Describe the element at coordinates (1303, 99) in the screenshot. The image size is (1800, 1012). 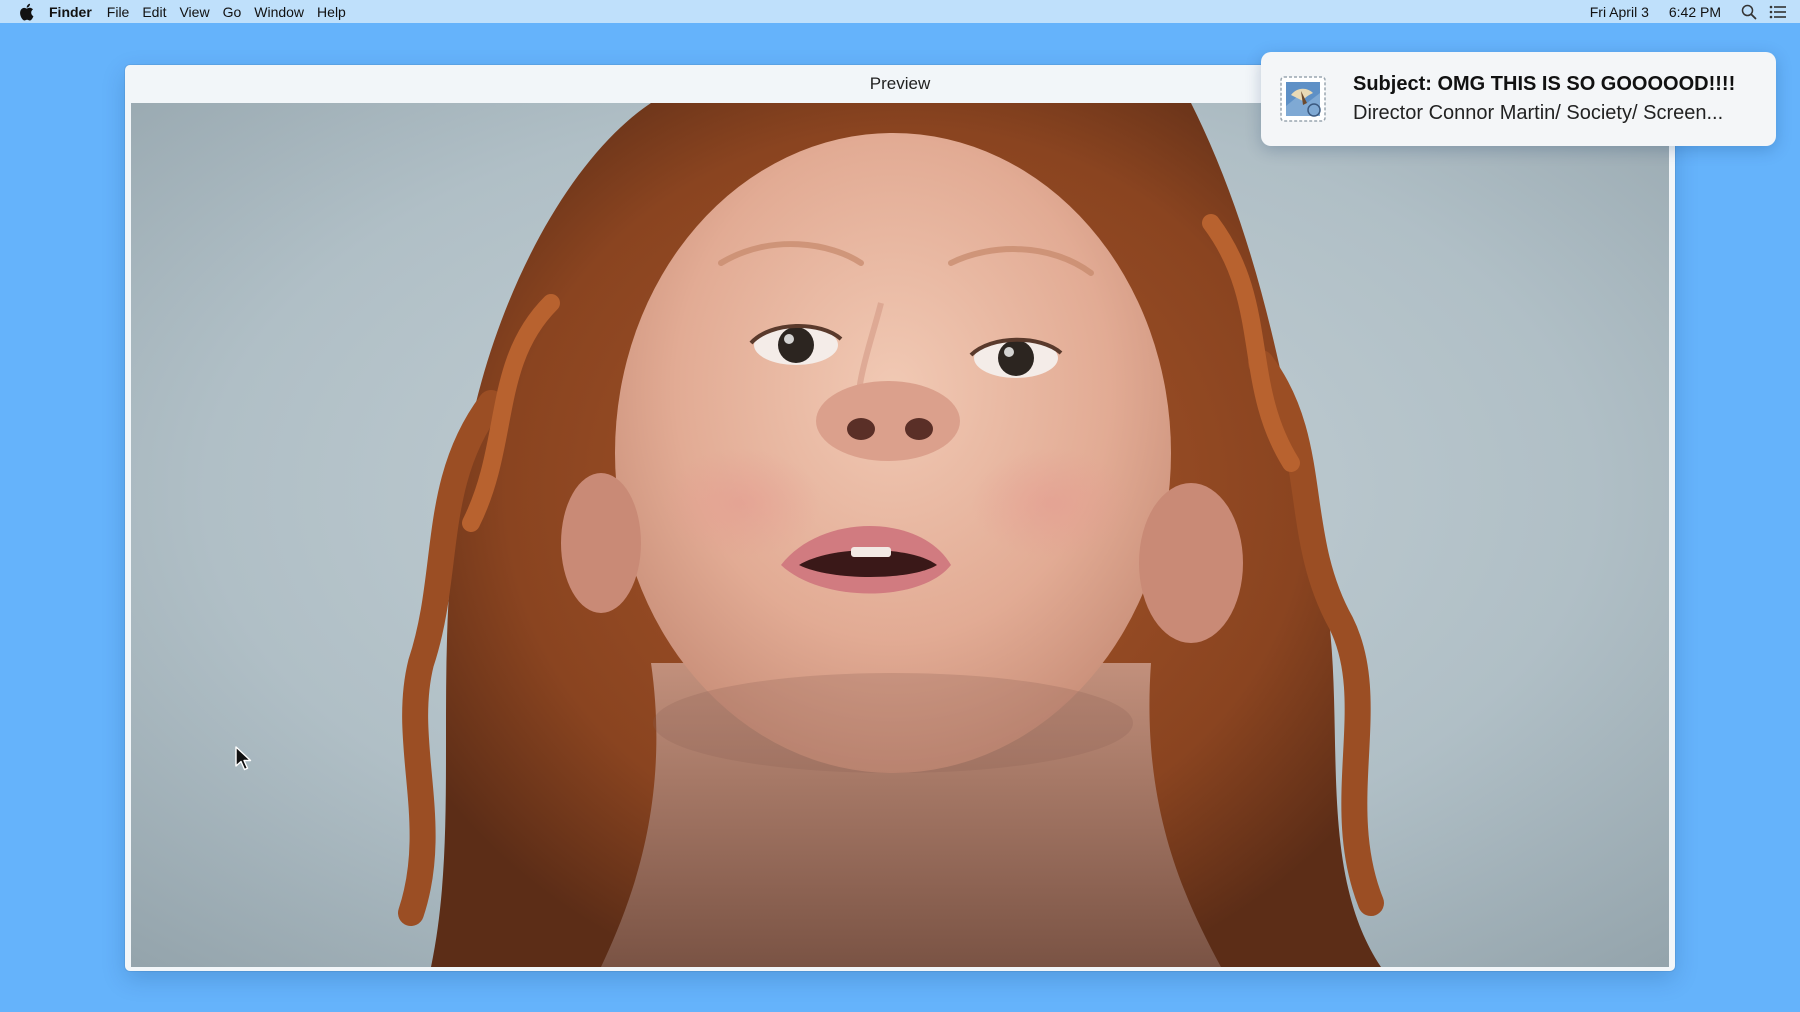
I see `mail-stamp-icon` at that location.